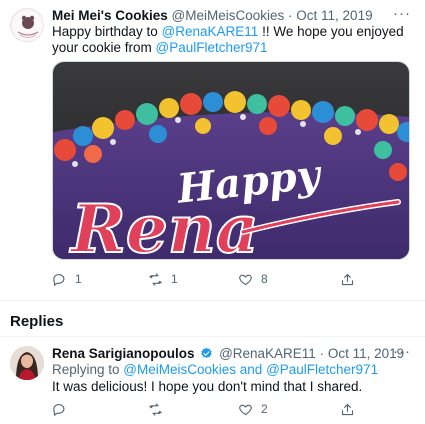 The width and height of the screenshot is (425, 424). What do you see at coordinates (267, 353) in the screenshot?
I see `user-handle: @RenaKARE11` at bounding box center [267, 353].